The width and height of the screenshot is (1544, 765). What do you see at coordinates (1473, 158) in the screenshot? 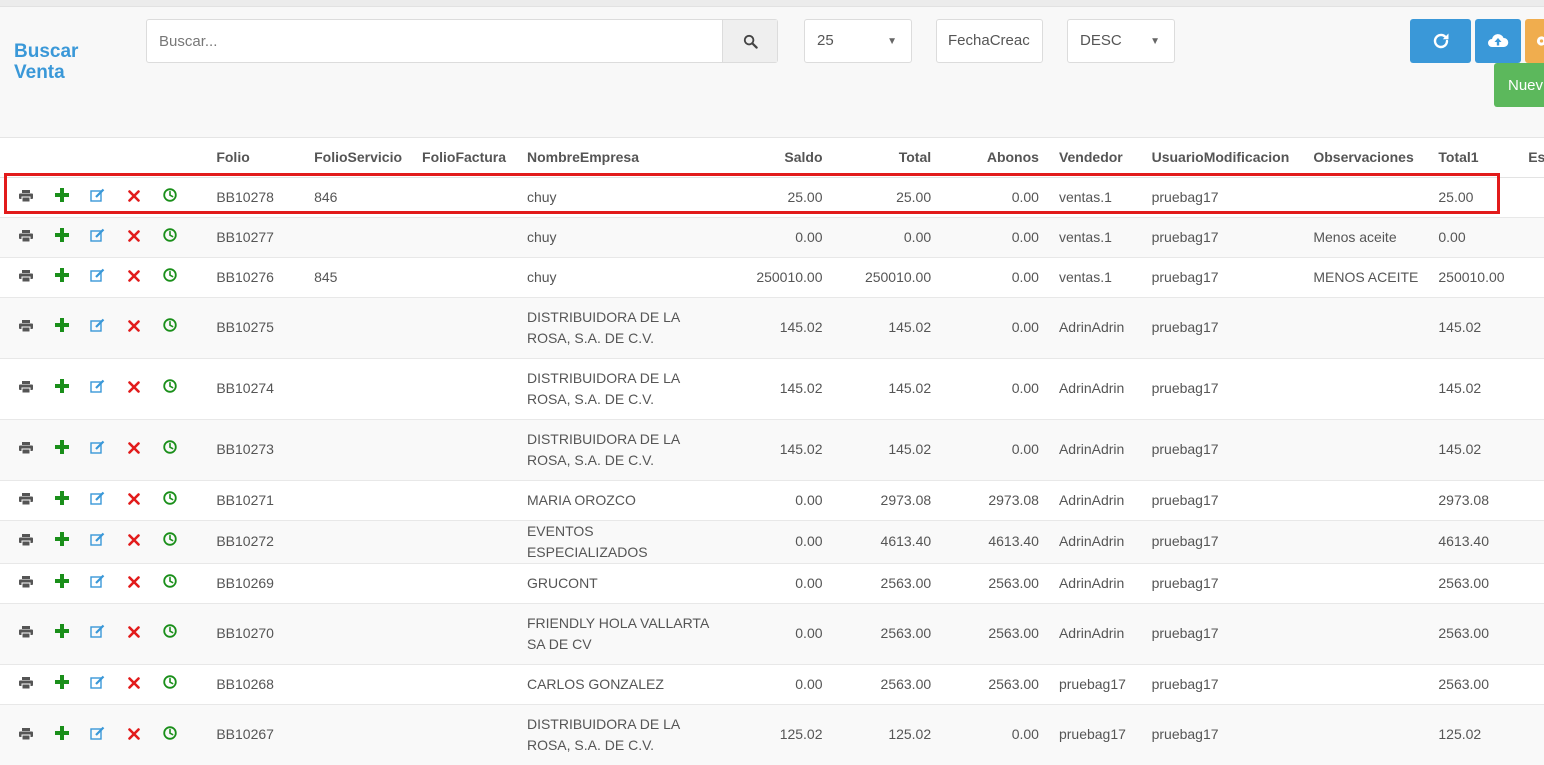
I see `column-header-total1: Total1` at bounding box center [1473, 158].